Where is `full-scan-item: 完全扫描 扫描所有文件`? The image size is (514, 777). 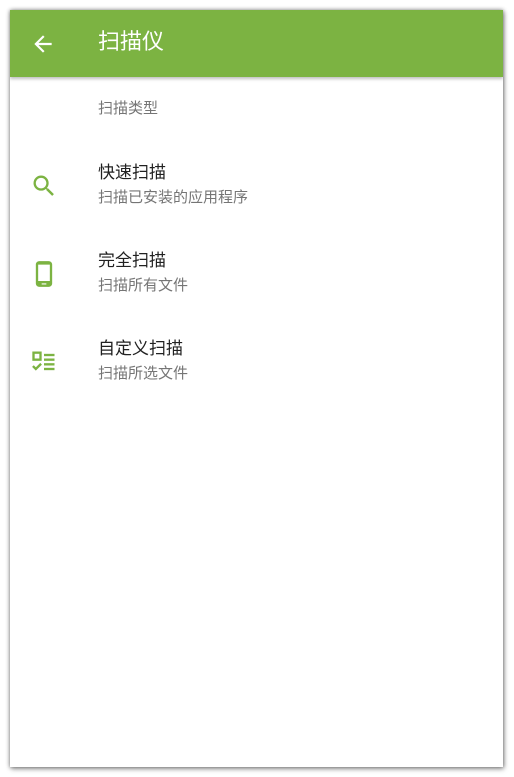
full-scan-item: 完全扫描 扫描所有文件 is located at coordinates (256, 284).